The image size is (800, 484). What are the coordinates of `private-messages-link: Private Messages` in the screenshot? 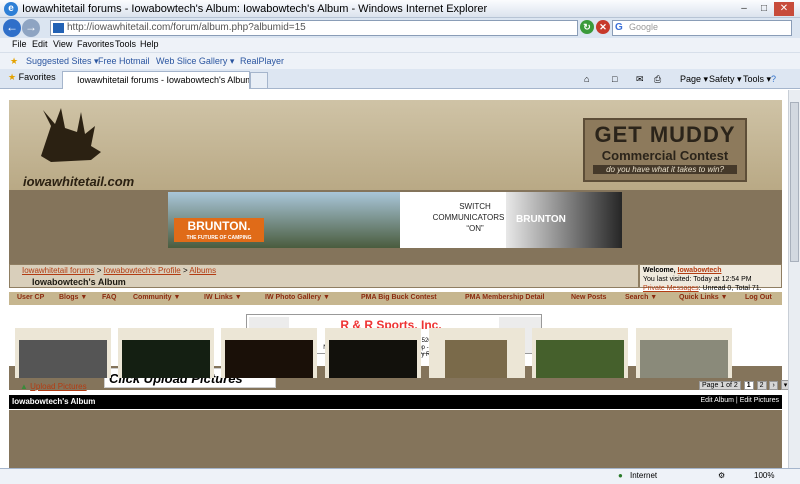 It's located at (671, 288).